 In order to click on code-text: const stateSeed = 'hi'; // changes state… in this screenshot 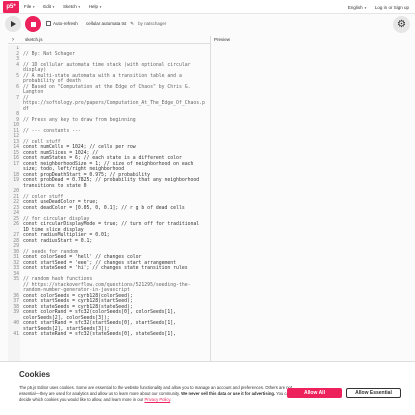, I will do `click(105, 268)`.